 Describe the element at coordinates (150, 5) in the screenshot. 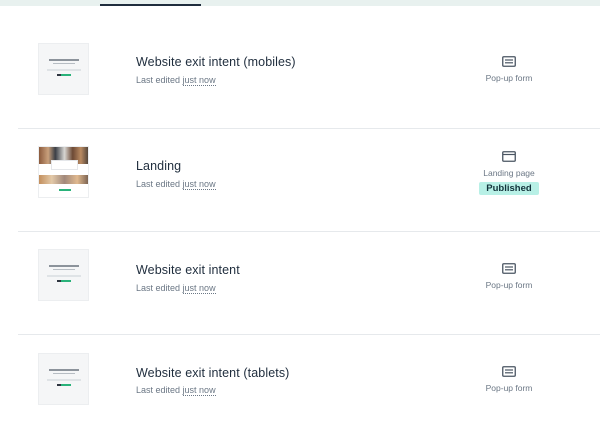

I see `active-tab-indicator` at that location.